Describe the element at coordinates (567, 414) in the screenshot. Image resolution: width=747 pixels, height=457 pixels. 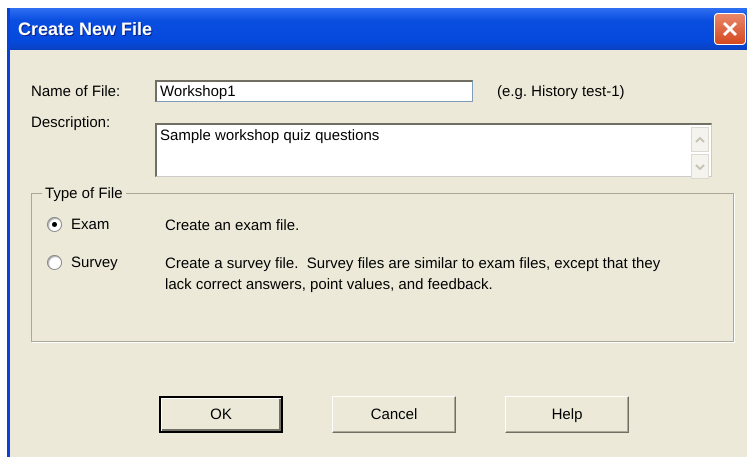
I see `dialog-button: Help` at that location.